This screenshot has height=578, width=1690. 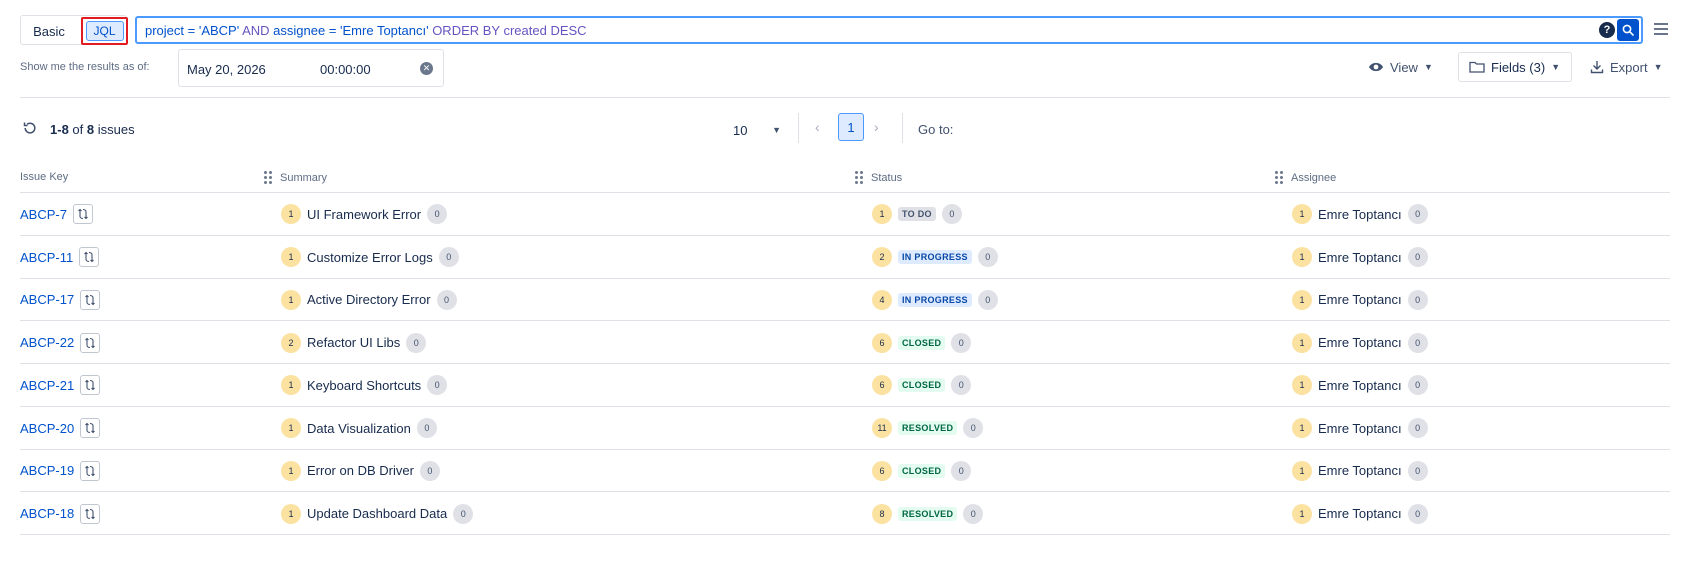 I want to click on search-button, so click(x=1628, y=30).